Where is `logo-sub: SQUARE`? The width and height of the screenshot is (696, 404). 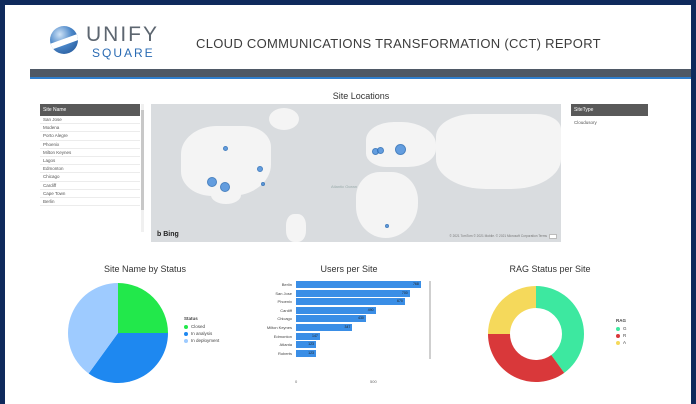 logo-sub: SQUARE is located at coordinates (123, 53).